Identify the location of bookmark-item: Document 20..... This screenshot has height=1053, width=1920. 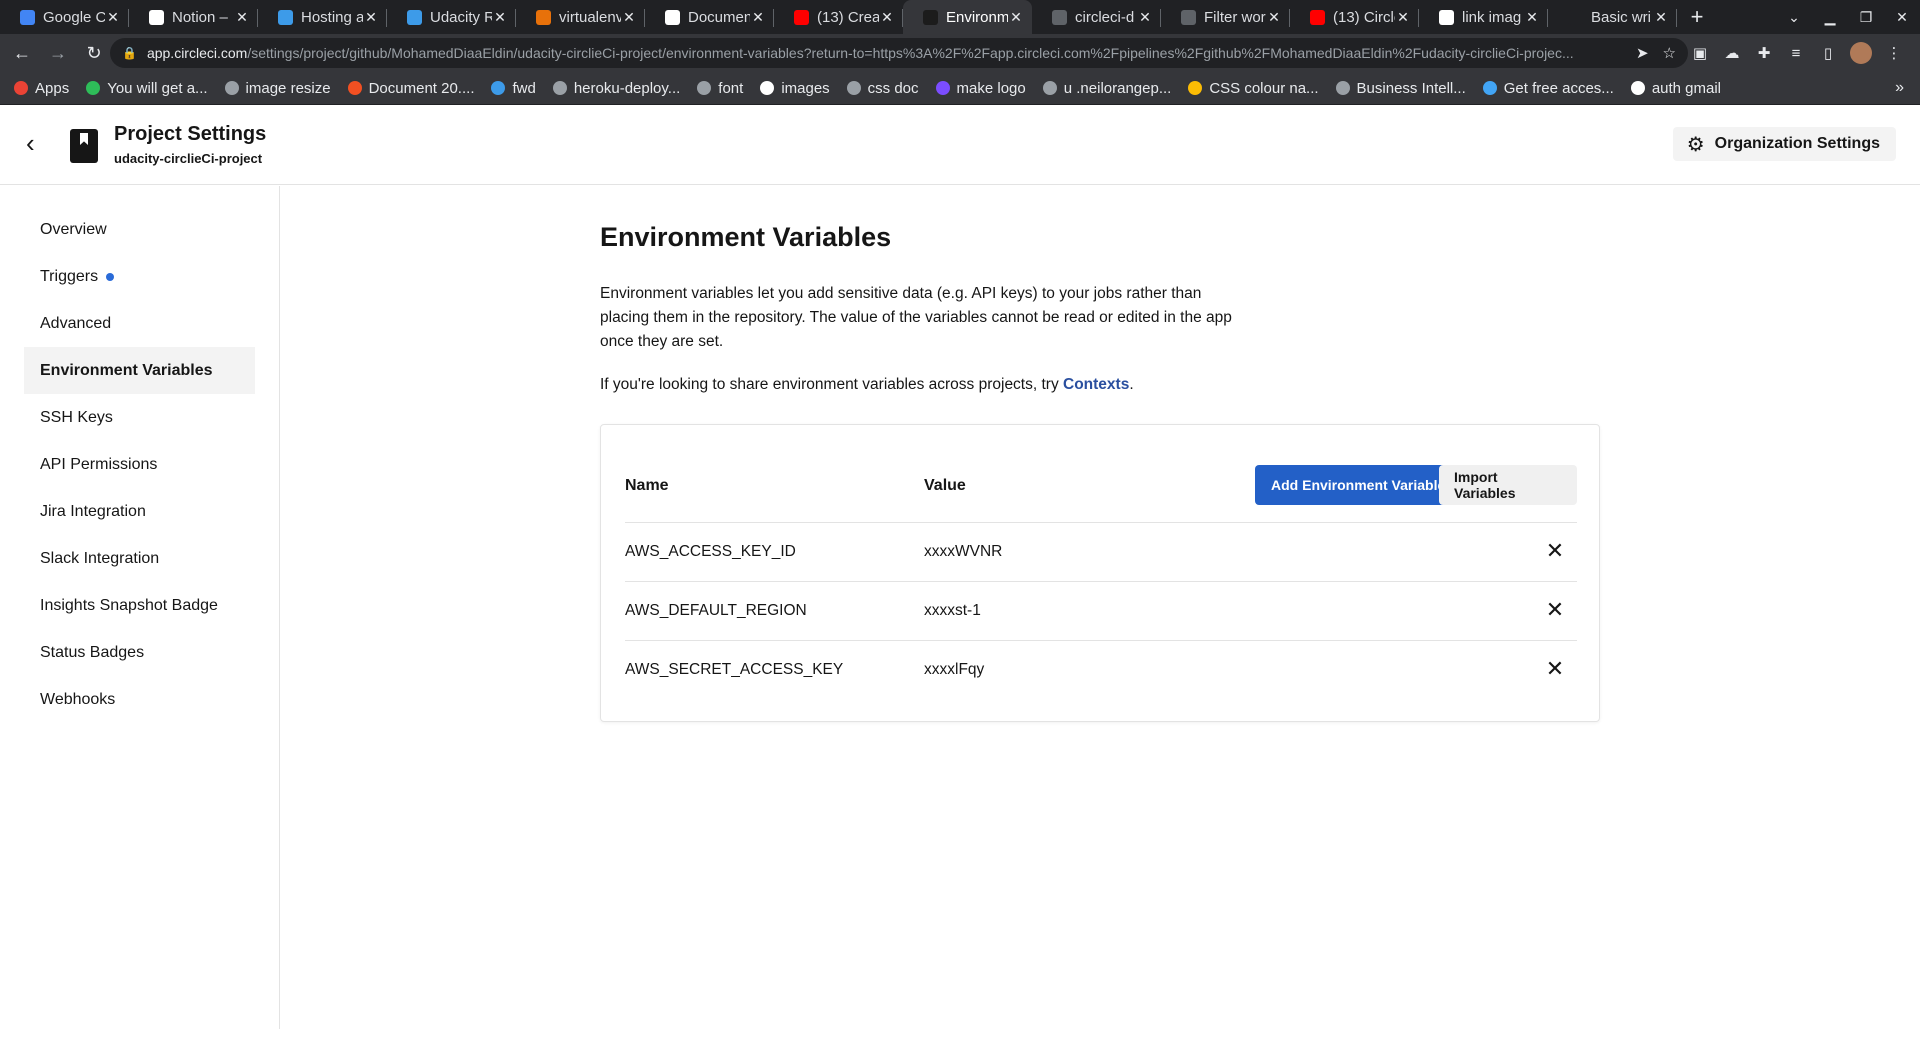
(410, 88).